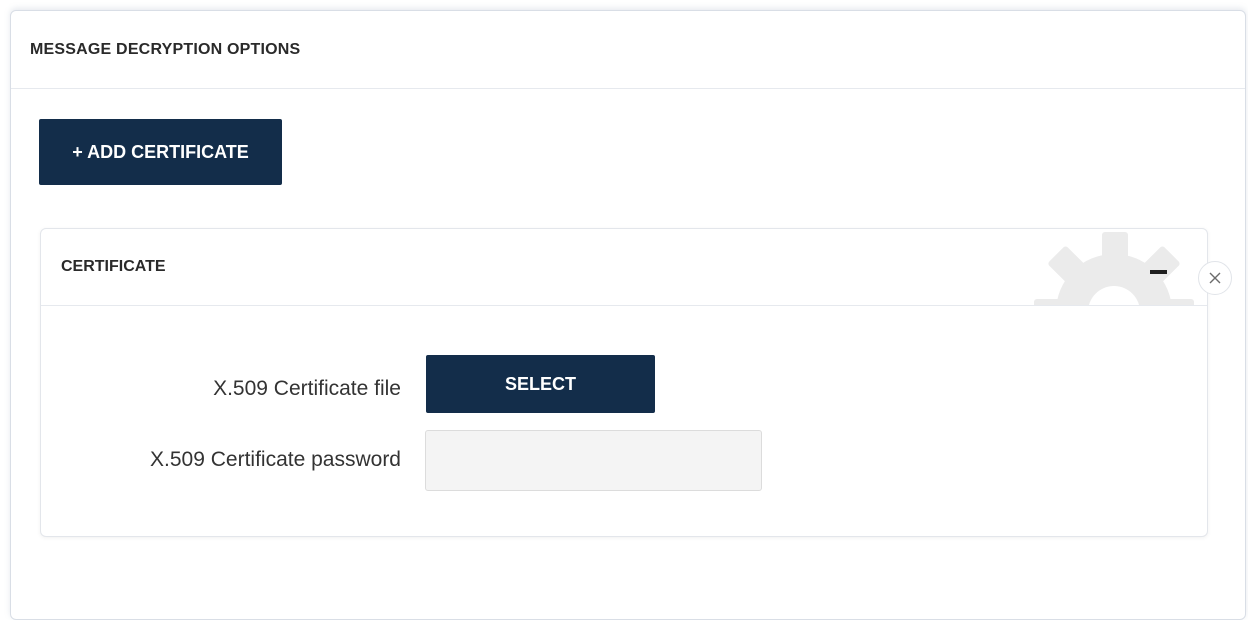 This screenshot has height=620, width=1248. I want to click on certificate-password-input, so click(593, 460).